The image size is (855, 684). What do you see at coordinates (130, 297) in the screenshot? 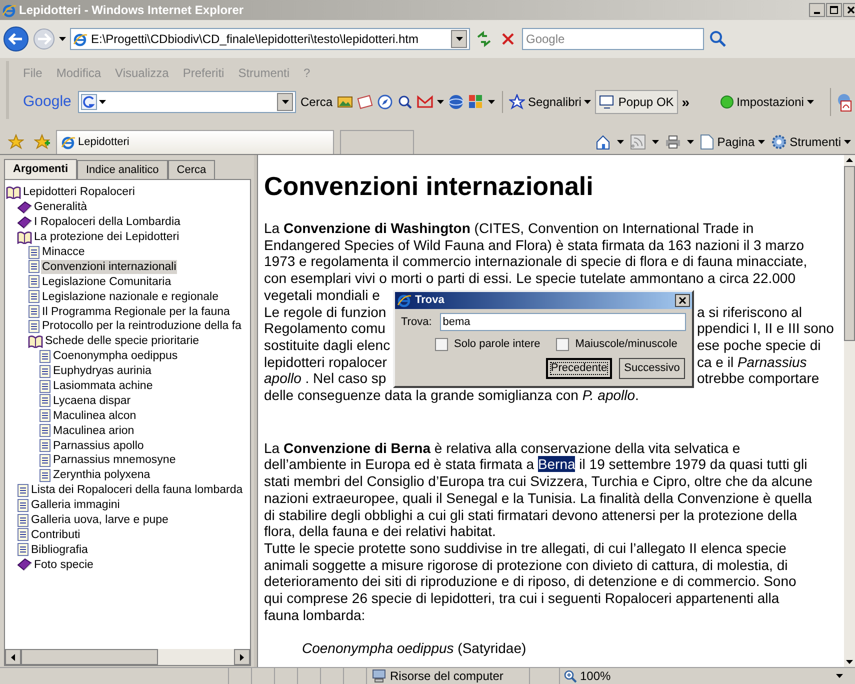
I see `tree-item: Legislazione nazionale e regionale` at bounding box center [130, 297].